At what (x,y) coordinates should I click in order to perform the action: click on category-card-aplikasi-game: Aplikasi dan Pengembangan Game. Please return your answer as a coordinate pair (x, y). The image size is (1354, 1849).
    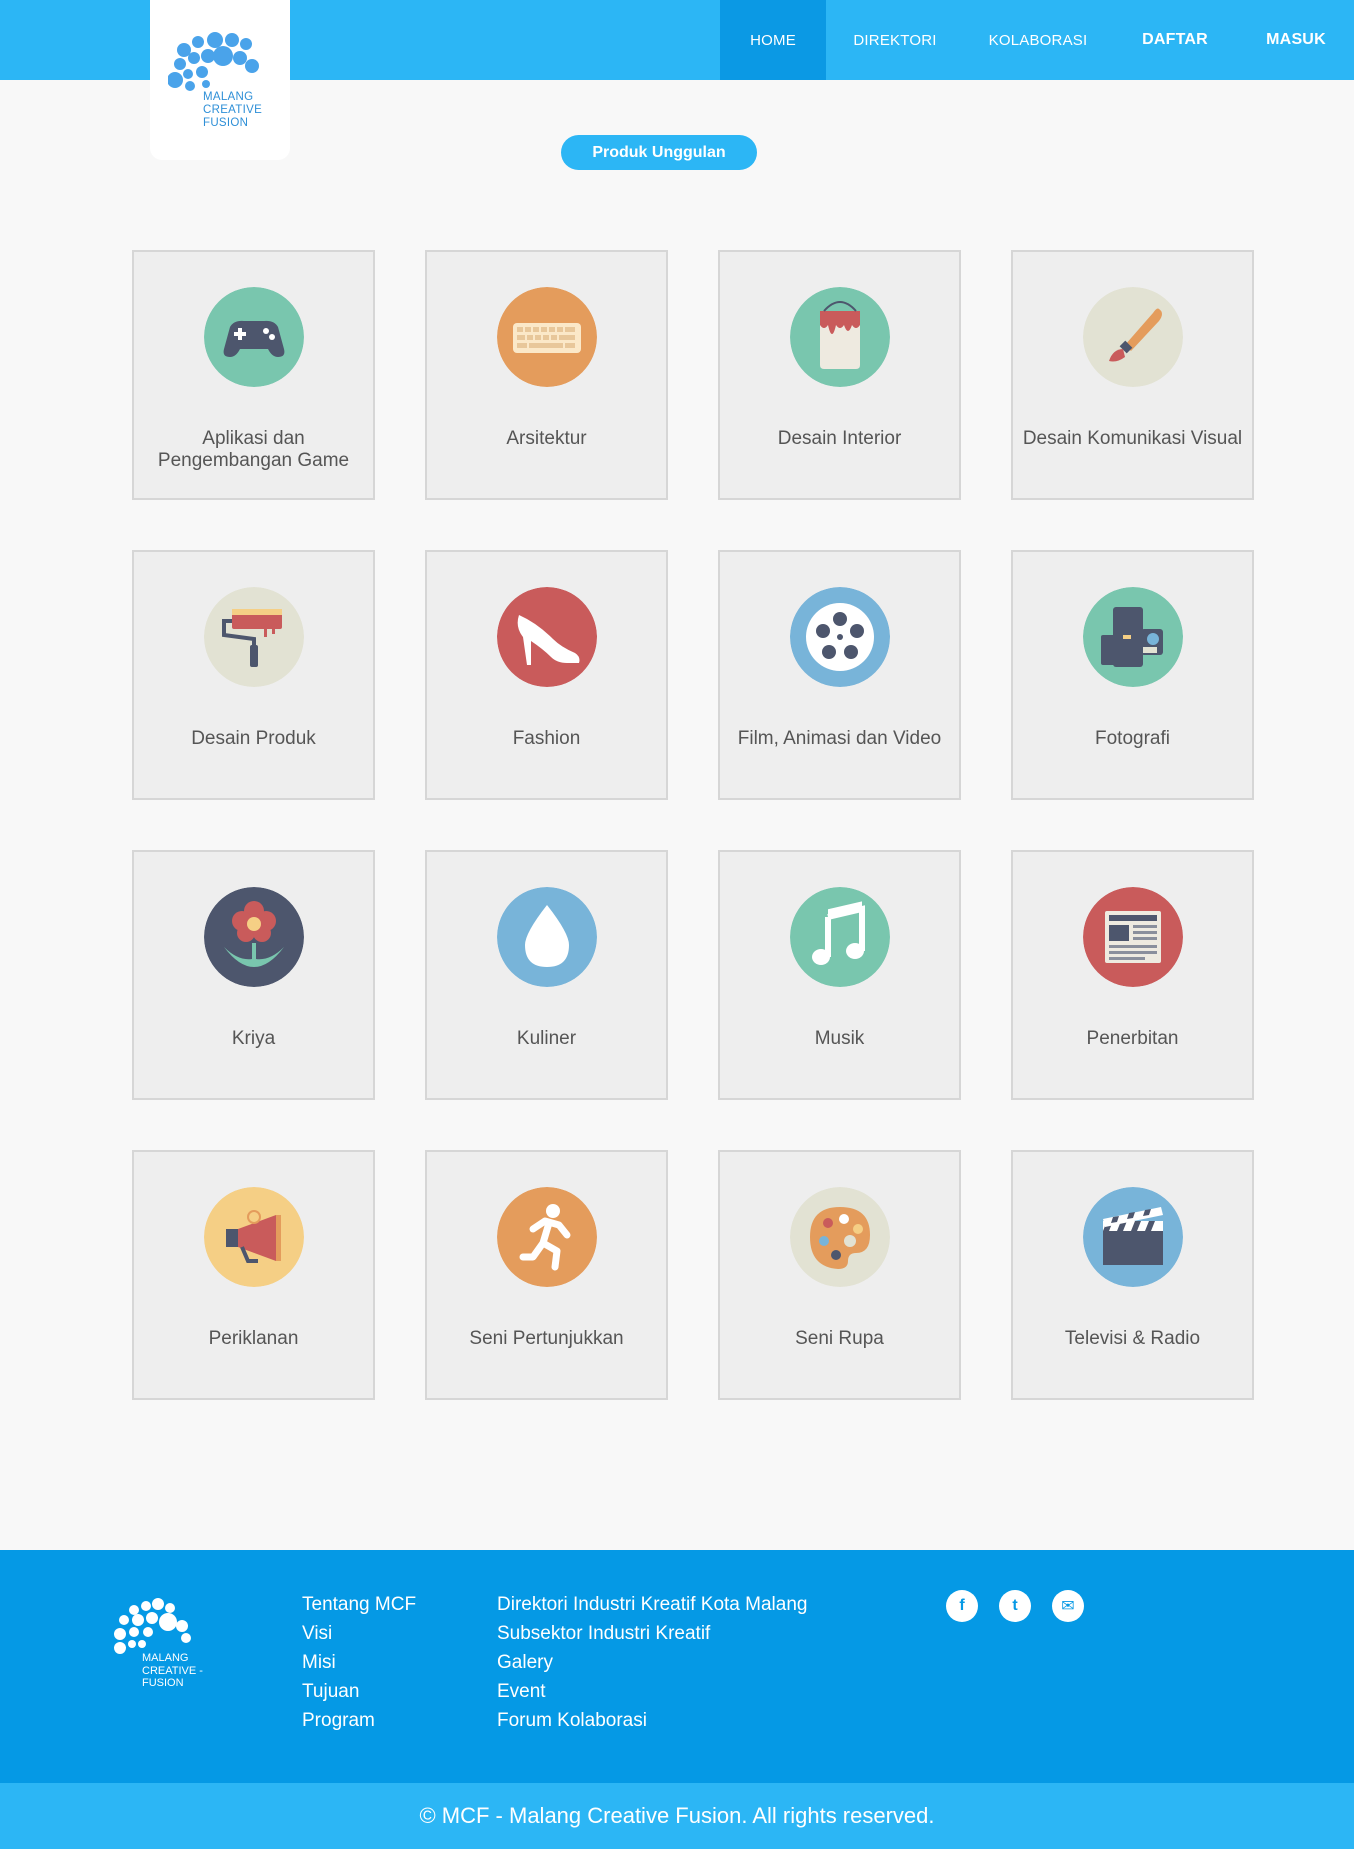
    Looking at the image, I should click on (253, 375).